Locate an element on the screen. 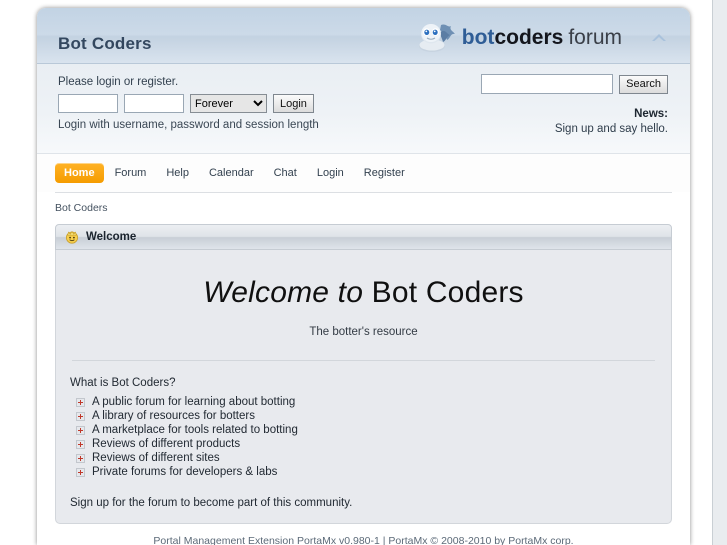 This screenshot has width=727, height=545. logo-coders: coders is located at coordinates (529, 37).